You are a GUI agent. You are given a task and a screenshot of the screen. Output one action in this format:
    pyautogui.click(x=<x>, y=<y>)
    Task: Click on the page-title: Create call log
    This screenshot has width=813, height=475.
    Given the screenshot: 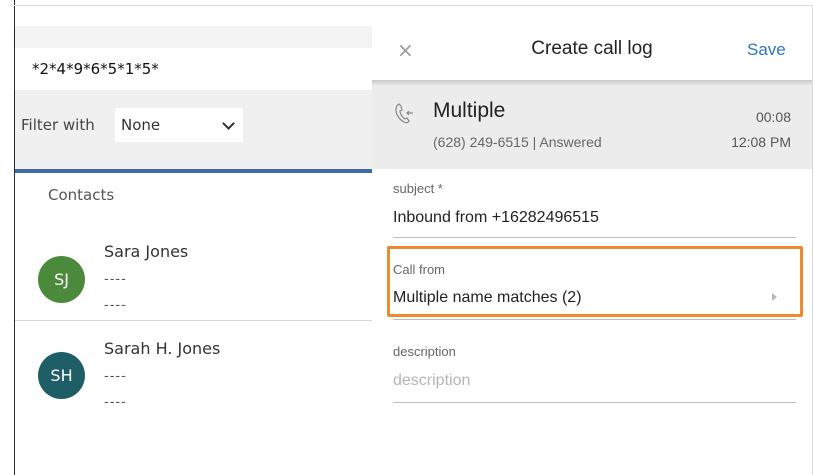 What is the action you would take?
    pyautogui.click(x=592, y=48)
    